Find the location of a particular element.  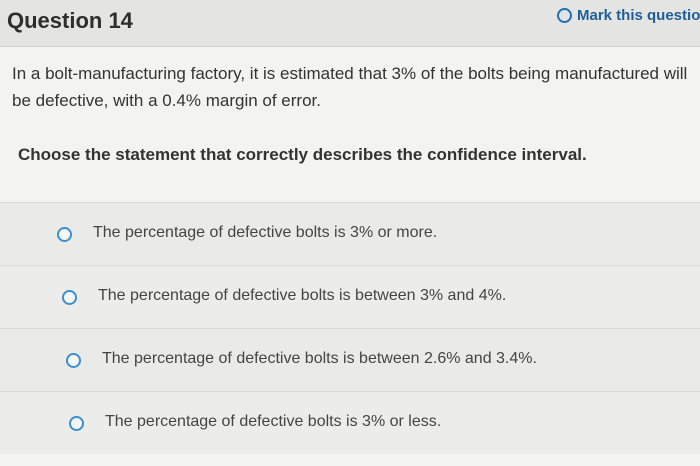

question-header: Question 14 Mark this question is located at coordinates (350, 23).